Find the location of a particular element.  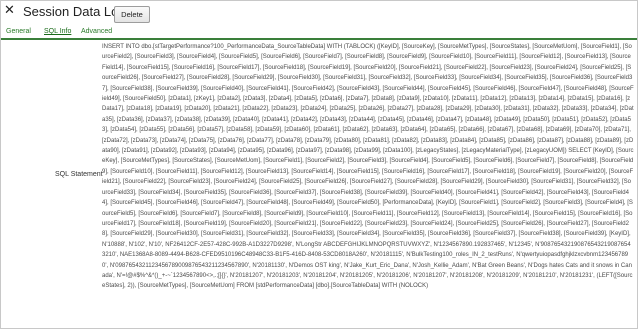

tab-advanced: Advanced is located at coordinates (96, 32).